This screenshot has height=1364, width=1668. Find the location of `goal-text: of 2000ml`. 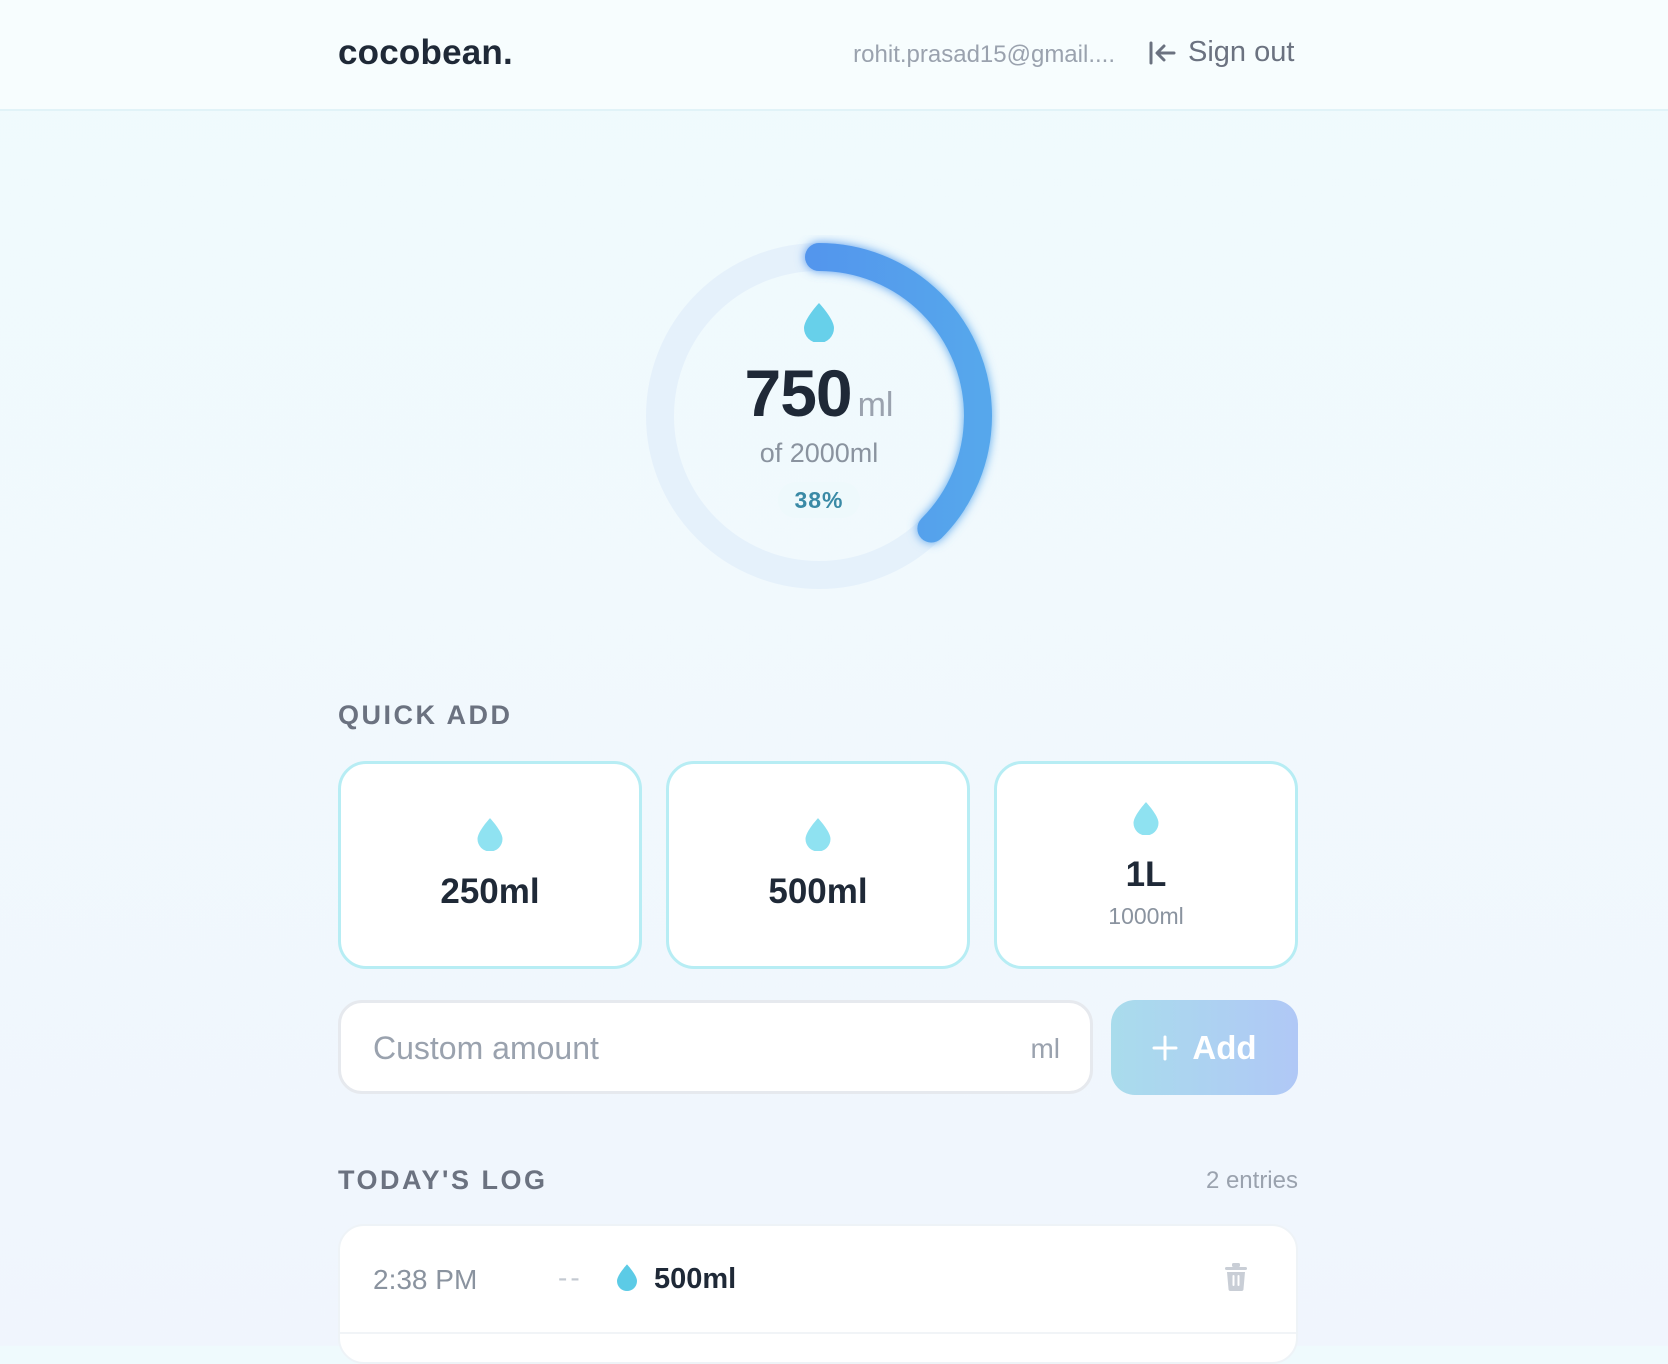

goal-text: of 2000ml is located at coordinates (819, 453).